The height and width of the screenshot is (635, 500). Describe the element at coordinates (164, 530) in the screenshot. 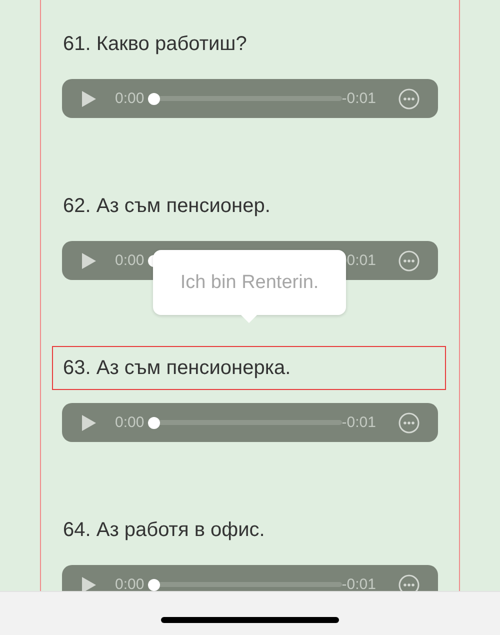

I see `phrase-heading: 64. Аз работя в офис.` at that location.